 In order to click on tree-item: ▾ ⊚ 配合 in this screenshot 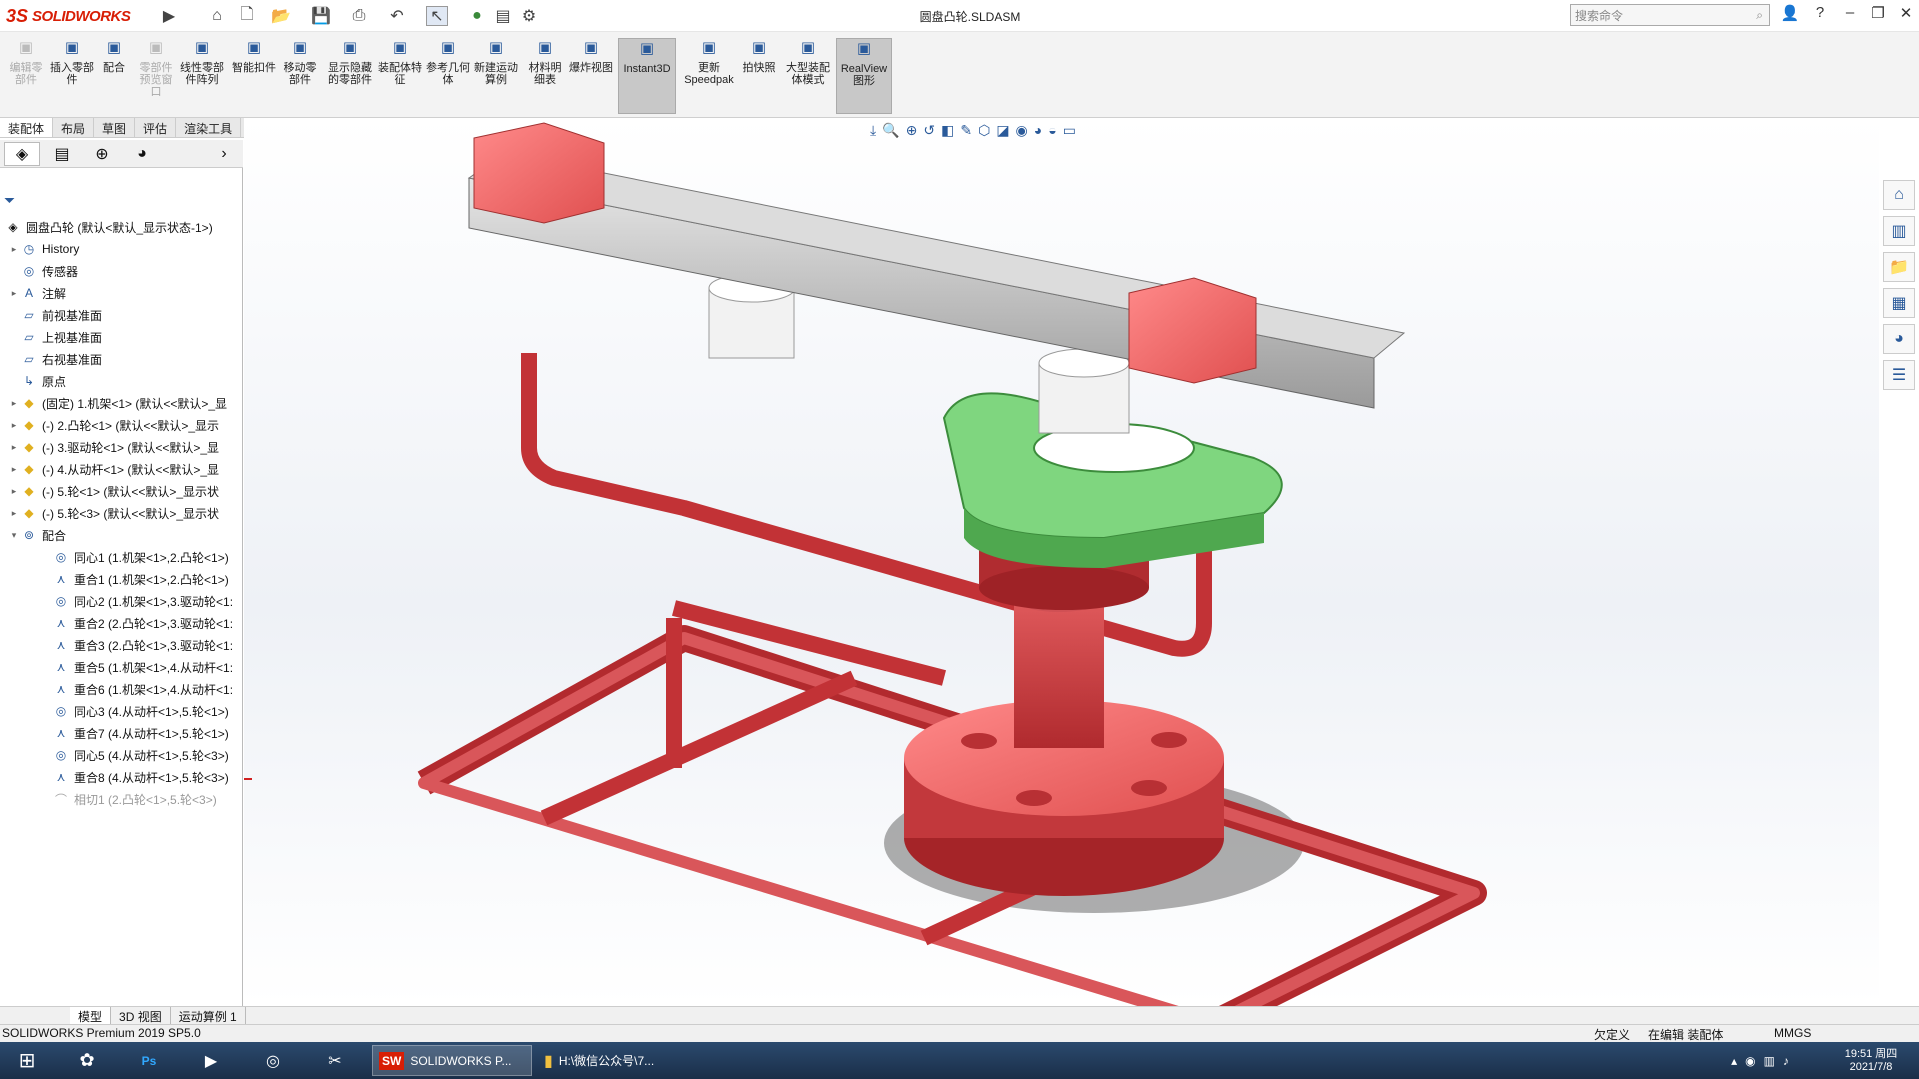, I will do `click(129, 535)`.